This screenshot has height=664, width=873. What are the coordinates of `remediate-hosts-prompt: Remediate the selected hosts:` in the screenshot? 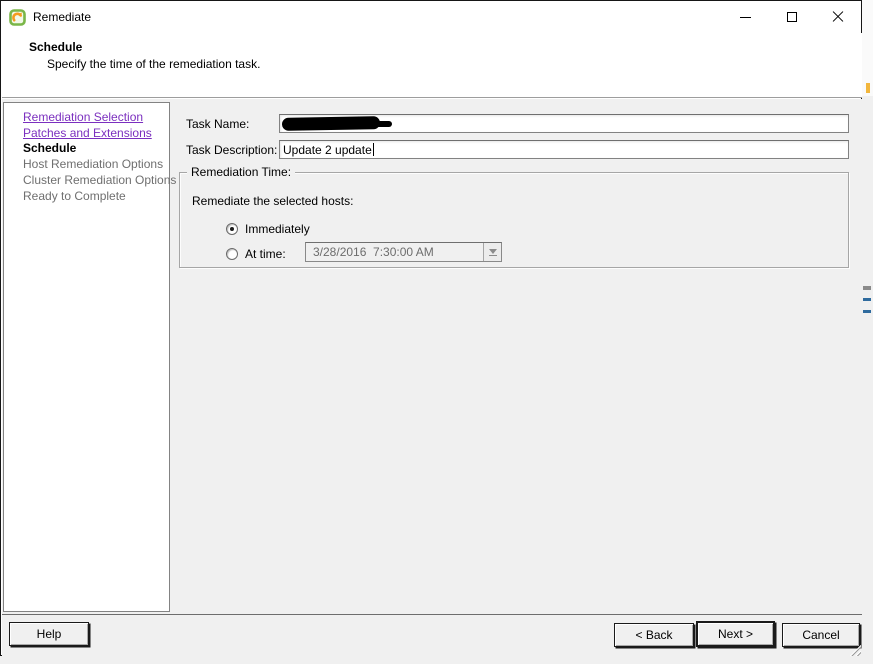 It's located at (273, 201).